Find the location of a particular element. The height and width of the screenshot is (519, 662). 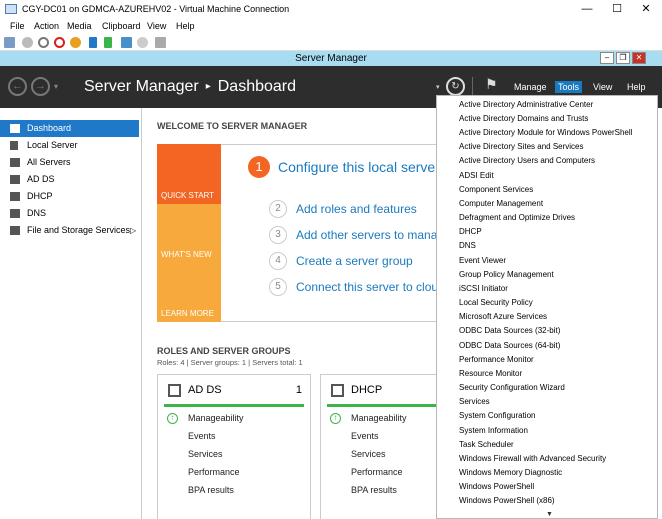

menu-item-defragment: Defragment and Optimize Drives is located at coordinates (517, 217).